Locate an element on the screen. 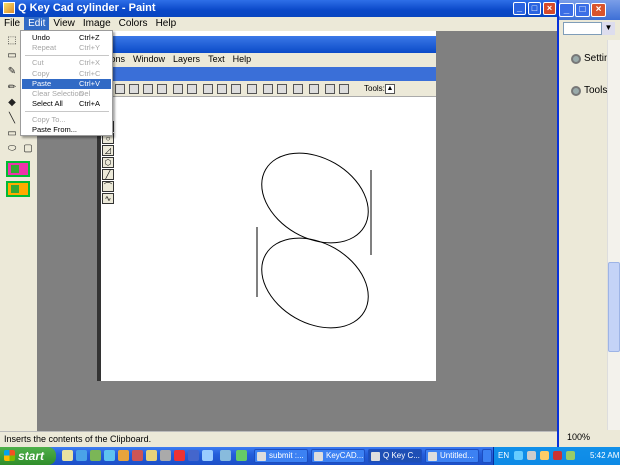  pasted-menu-help: Help is located at coordinates (242, 59).